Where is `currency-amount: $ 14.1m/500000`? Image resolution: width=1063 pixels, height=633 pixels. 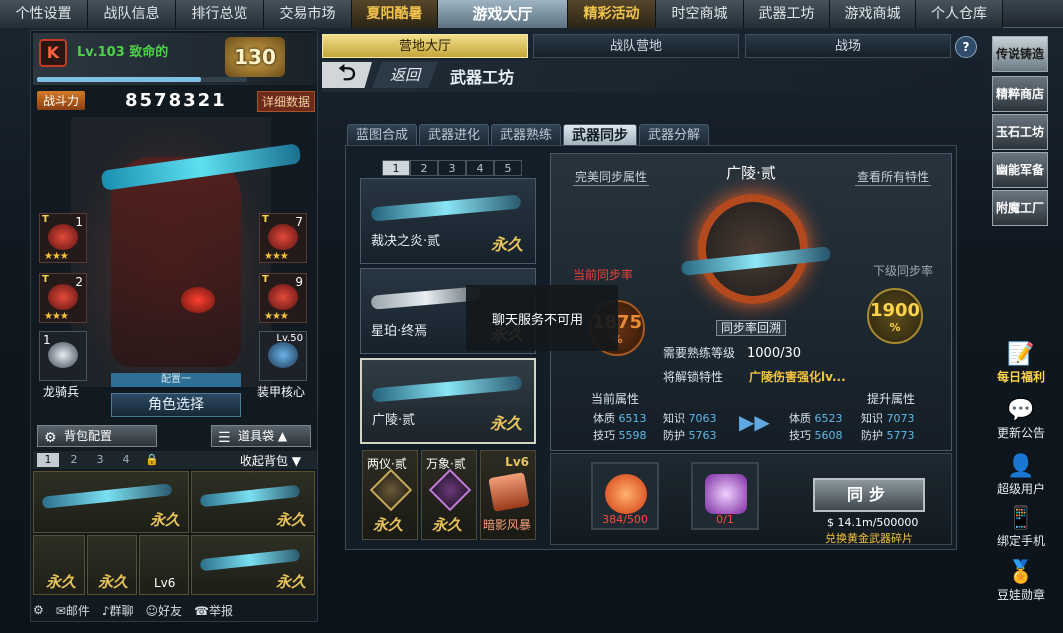
currency-amount: $ 14.1m/500000 is located at coordinates (872, 522).